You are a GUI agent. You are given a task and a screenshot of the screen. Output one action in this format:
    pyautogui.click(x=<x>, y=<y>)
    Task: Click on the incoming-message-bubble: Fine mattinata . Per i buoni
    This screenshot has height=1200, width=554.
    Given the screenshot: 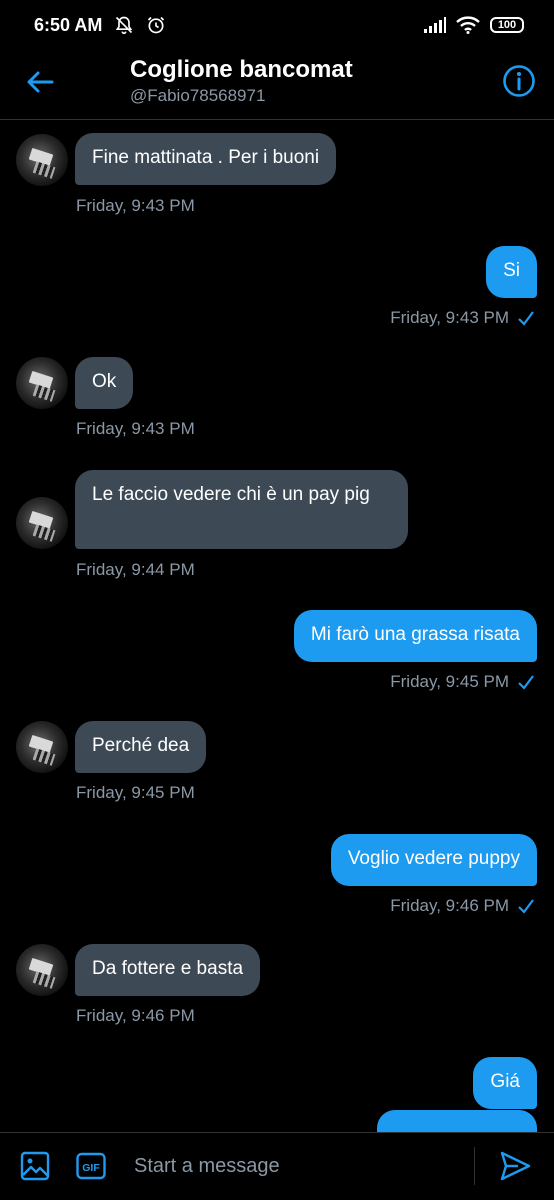 What is the action you would take?
    pyautogui.click(x=206, y=159)
    